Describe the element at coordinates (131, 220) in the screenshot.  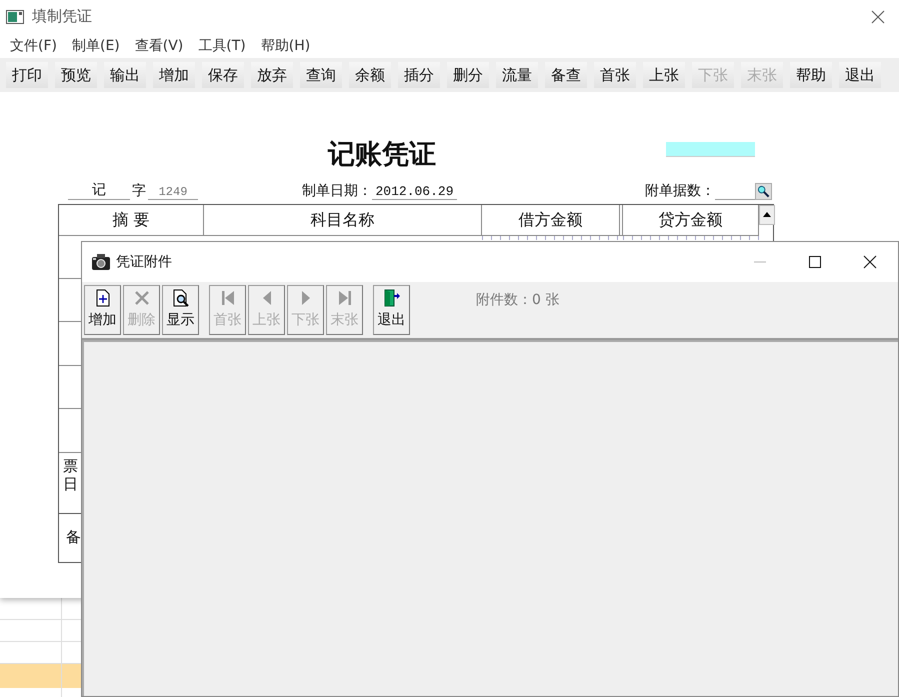
I see `column-header: 摘 要` at that location.